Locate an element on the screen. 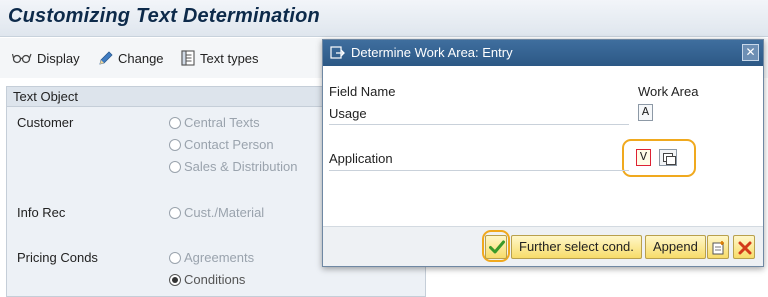  radio-label: Agreements is located at coordinates (219, 257).